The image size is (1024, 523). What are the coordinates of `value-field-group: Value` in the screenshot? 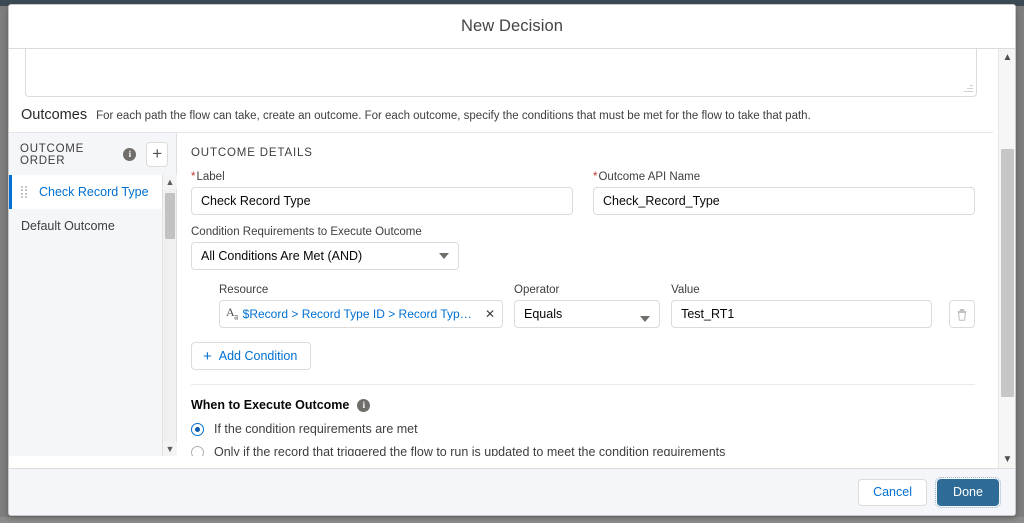 It's located at (802, 306).